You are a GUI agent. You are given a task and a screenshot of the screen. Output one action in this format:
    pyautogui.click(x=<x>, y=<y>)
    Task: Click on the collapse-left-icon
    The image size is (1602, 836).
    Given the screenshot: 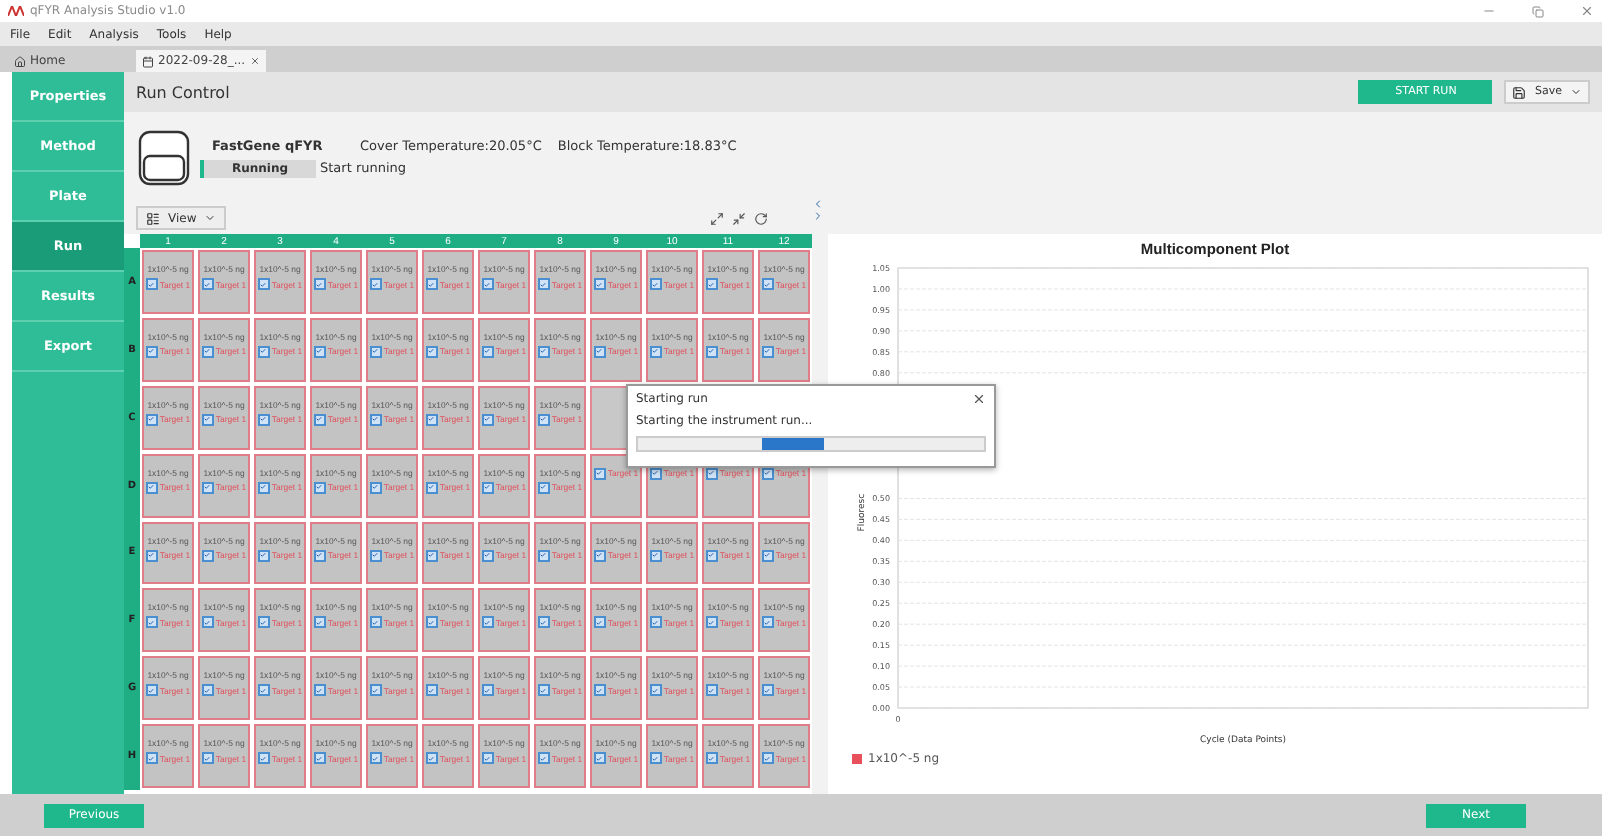 What is the action you would take?
    pyautogui.click(x=818, y=204)
    